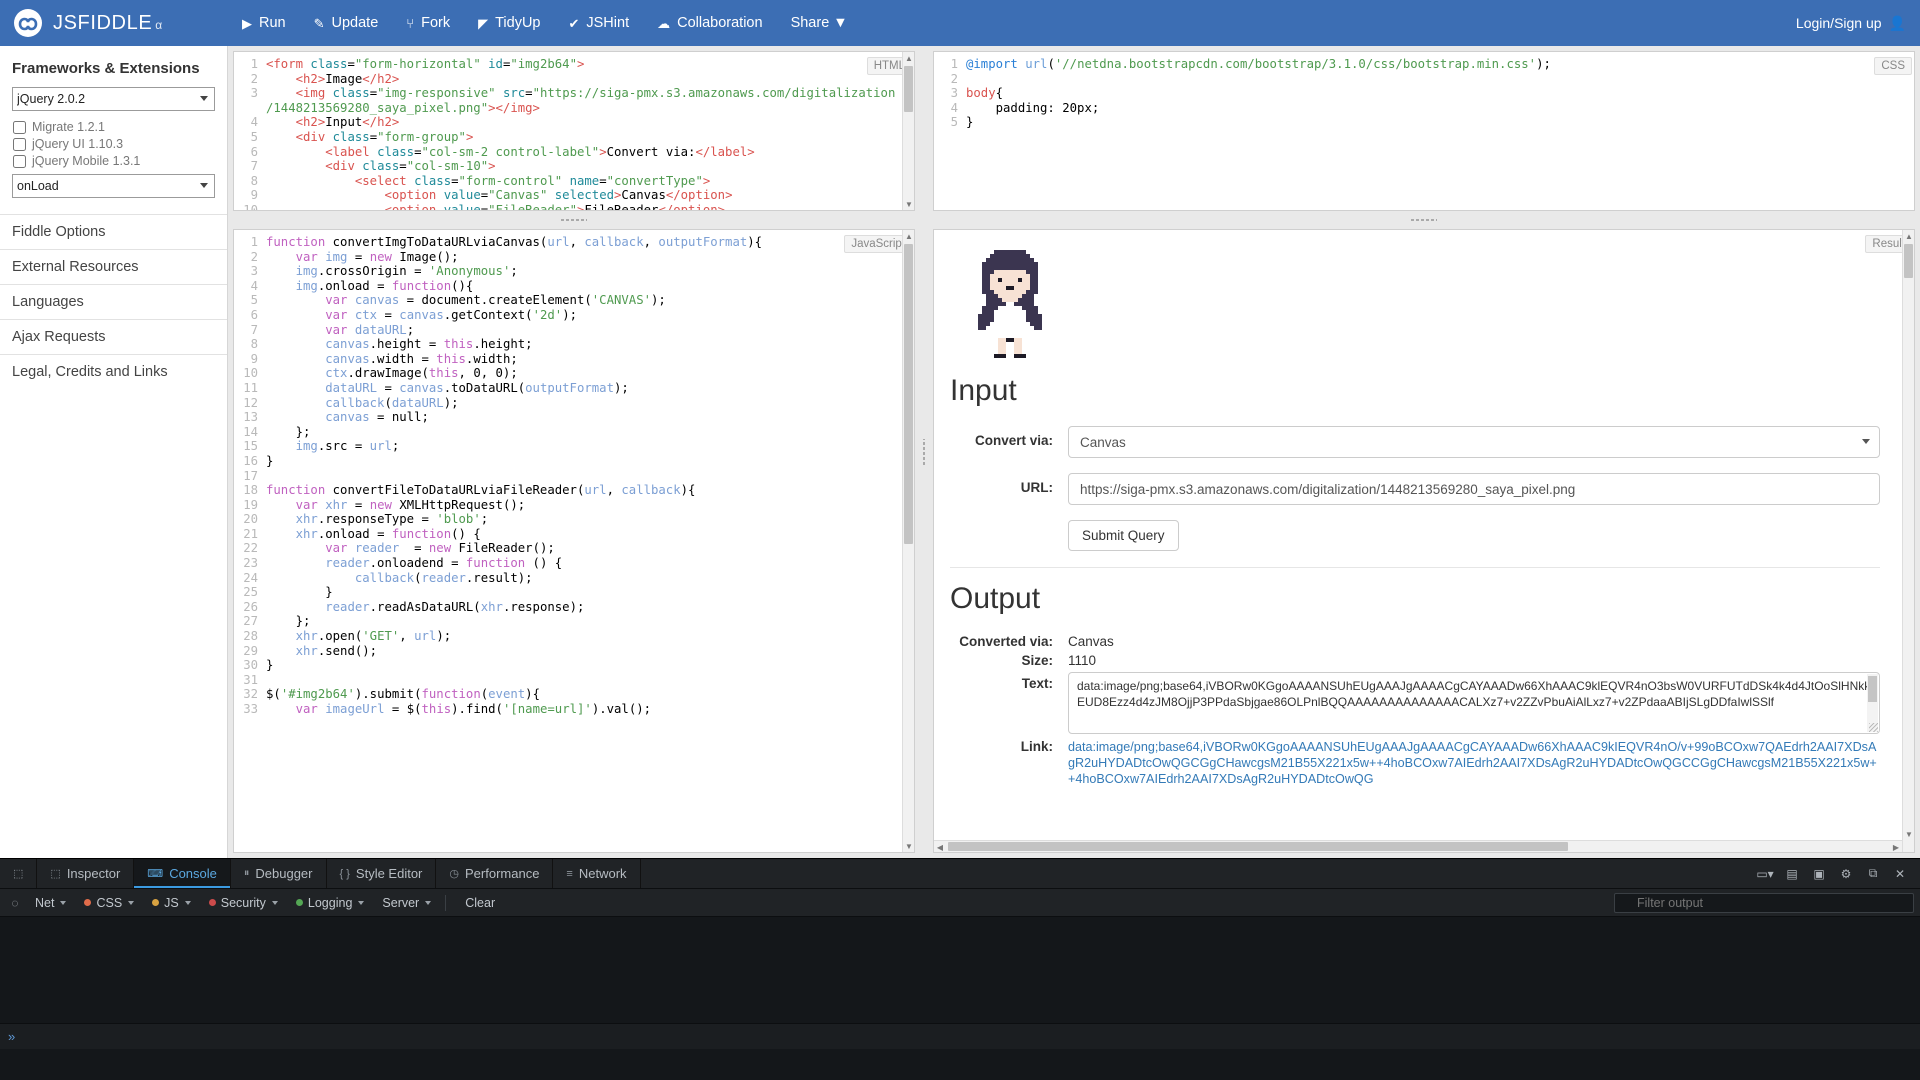 The image size is (1920, 1080). What do you see at coordinates (1819, 874) in the screenshot?
I see `screenshot-icon: ▣` at bounding box center [1819, 874].